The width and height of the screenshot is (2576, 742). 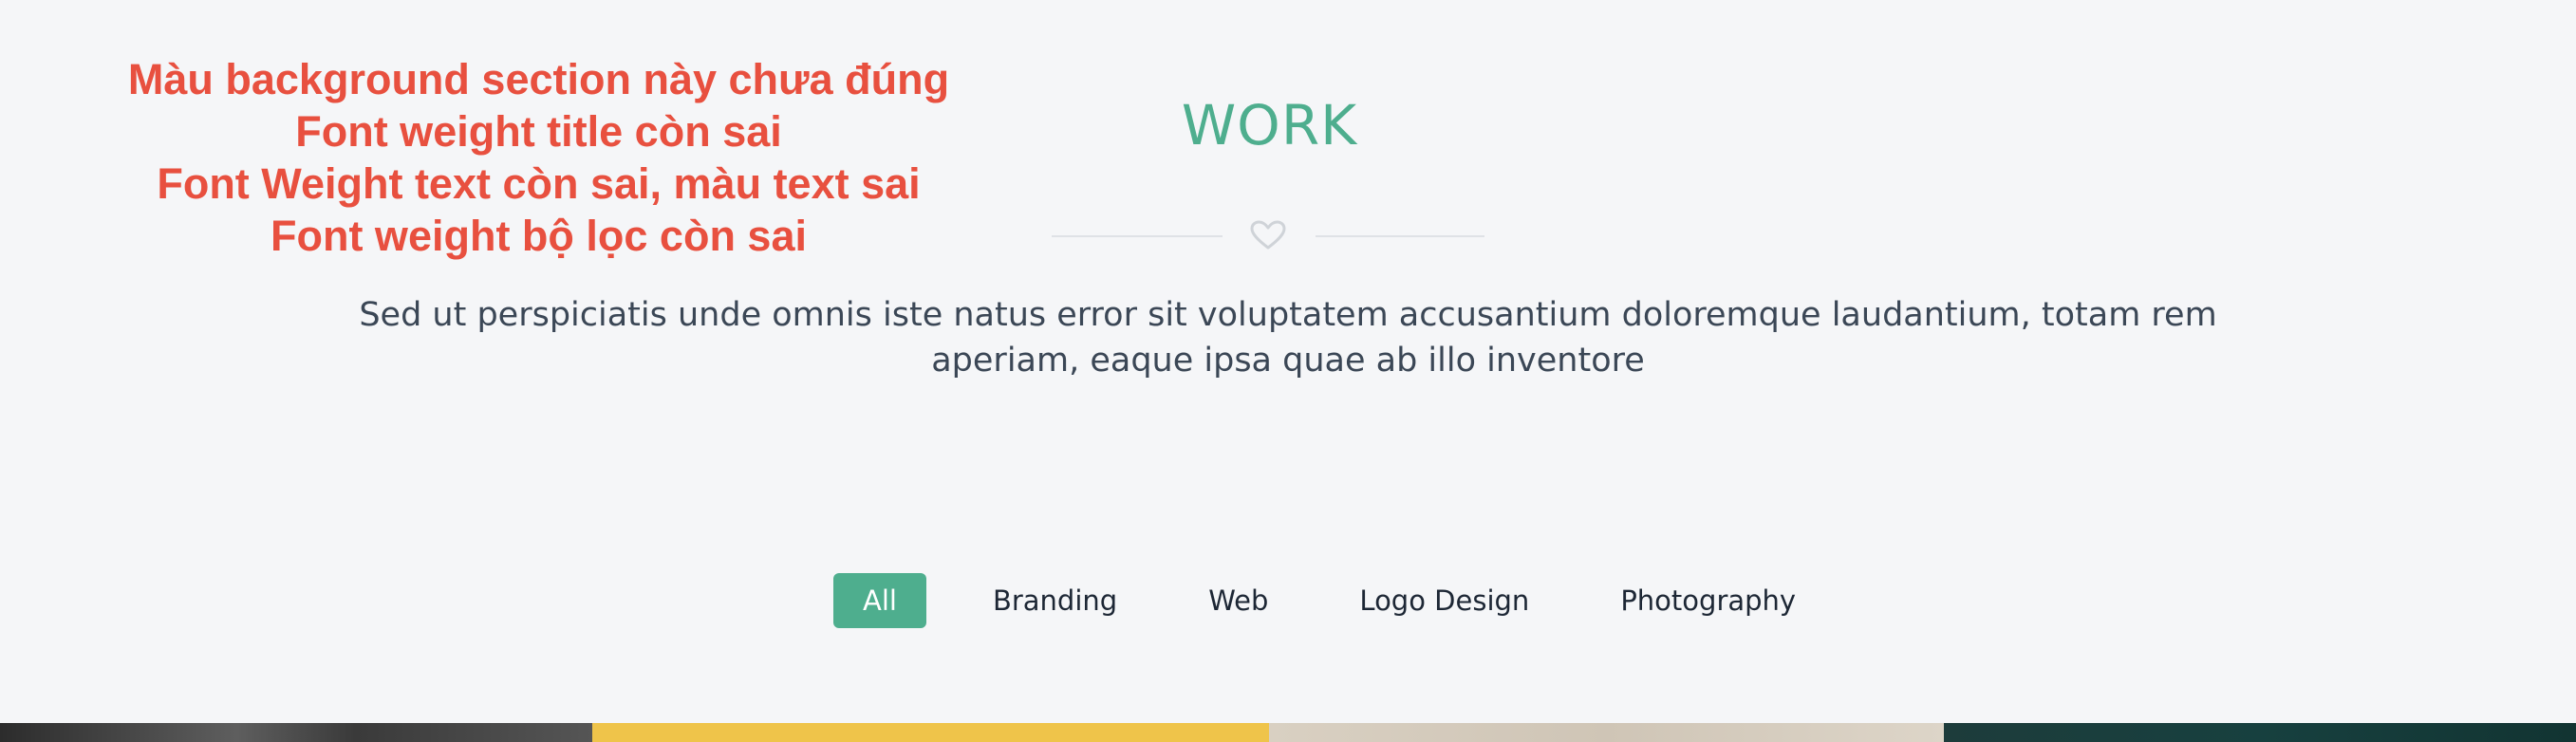 I want to click on section-title: WORK, so click(x=1270, y=126).